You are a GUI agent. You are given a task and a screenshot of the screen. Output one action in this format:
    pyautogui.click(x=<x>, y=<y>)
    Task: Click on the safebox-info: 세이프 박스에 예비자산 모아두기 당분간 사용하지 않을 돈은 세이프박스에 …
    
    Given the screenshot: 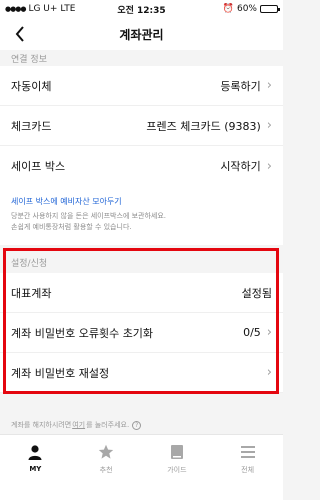 What is the action you would take?
    pyautogui.click(x=141, y=215)
    